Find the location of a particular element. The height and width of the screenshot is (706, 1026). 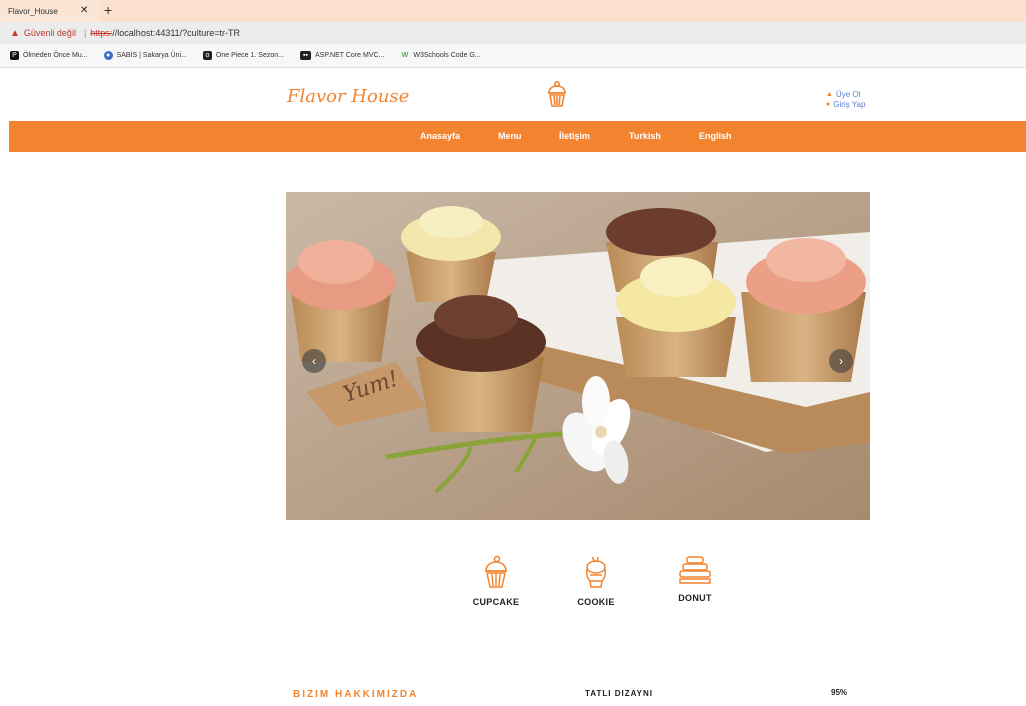

nav-home: Anasayfa is located at coordinates (440, 136).